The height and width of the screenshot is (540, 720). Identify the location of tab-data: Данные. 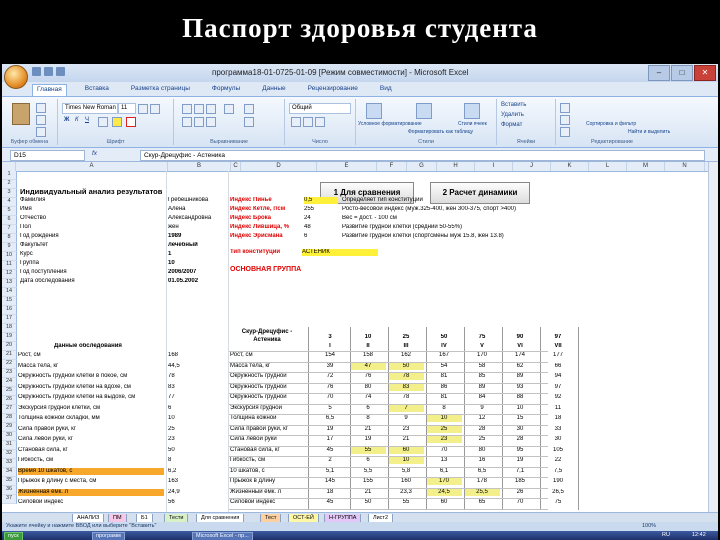
(273, 90).